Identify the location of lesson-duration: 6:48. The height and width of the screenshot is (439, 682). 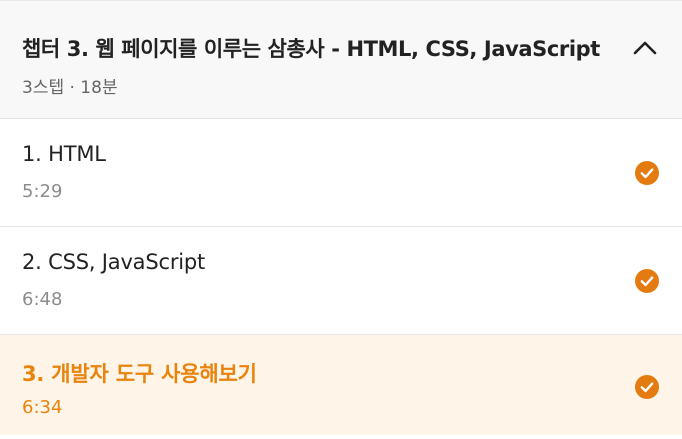
(42, 299).